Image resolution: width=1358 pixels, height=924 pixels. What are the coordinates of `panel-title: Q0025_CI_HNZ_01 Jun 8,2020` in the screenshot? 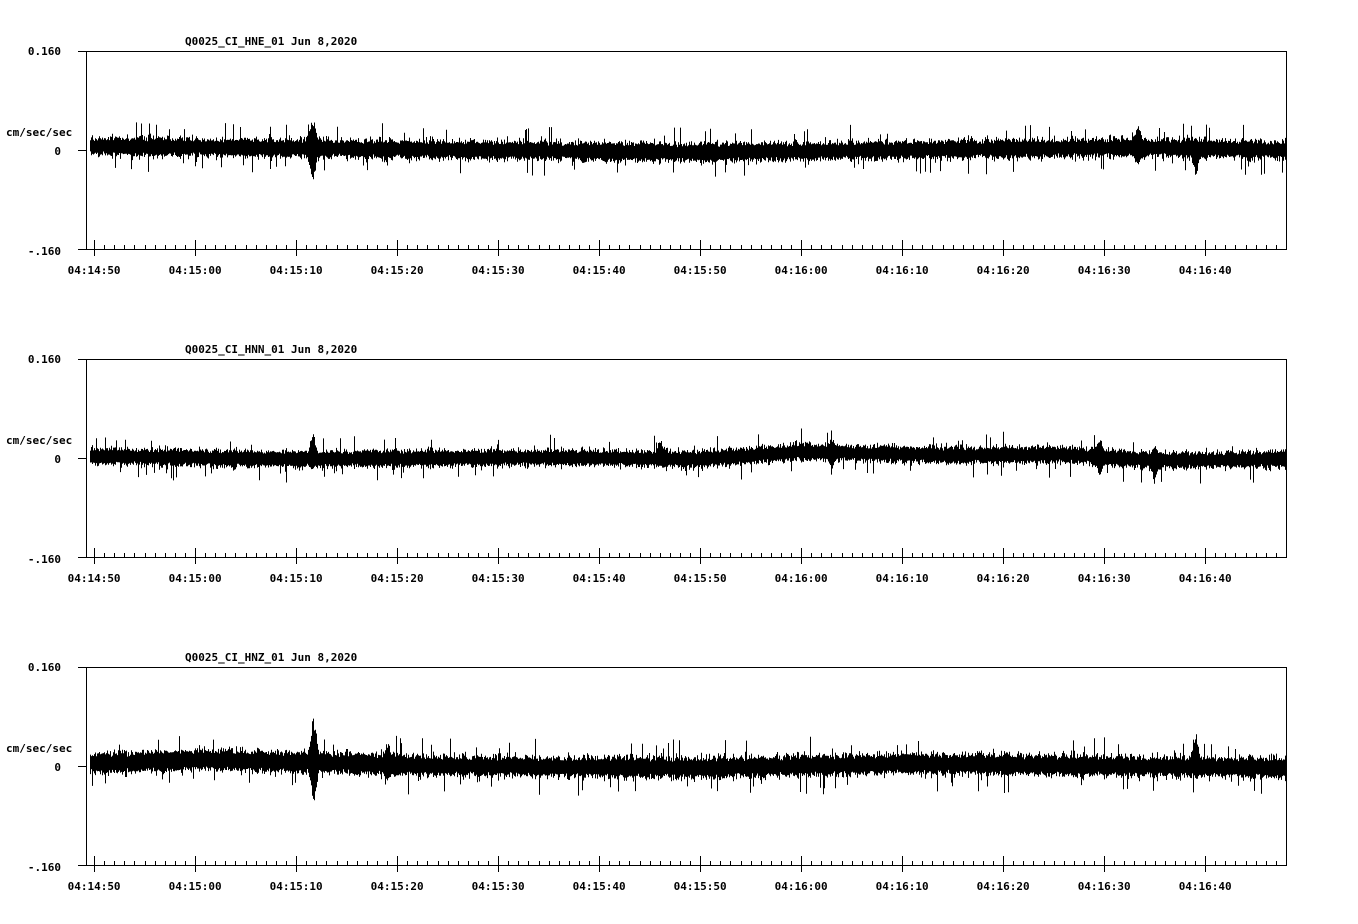 It's located at (271, 657).